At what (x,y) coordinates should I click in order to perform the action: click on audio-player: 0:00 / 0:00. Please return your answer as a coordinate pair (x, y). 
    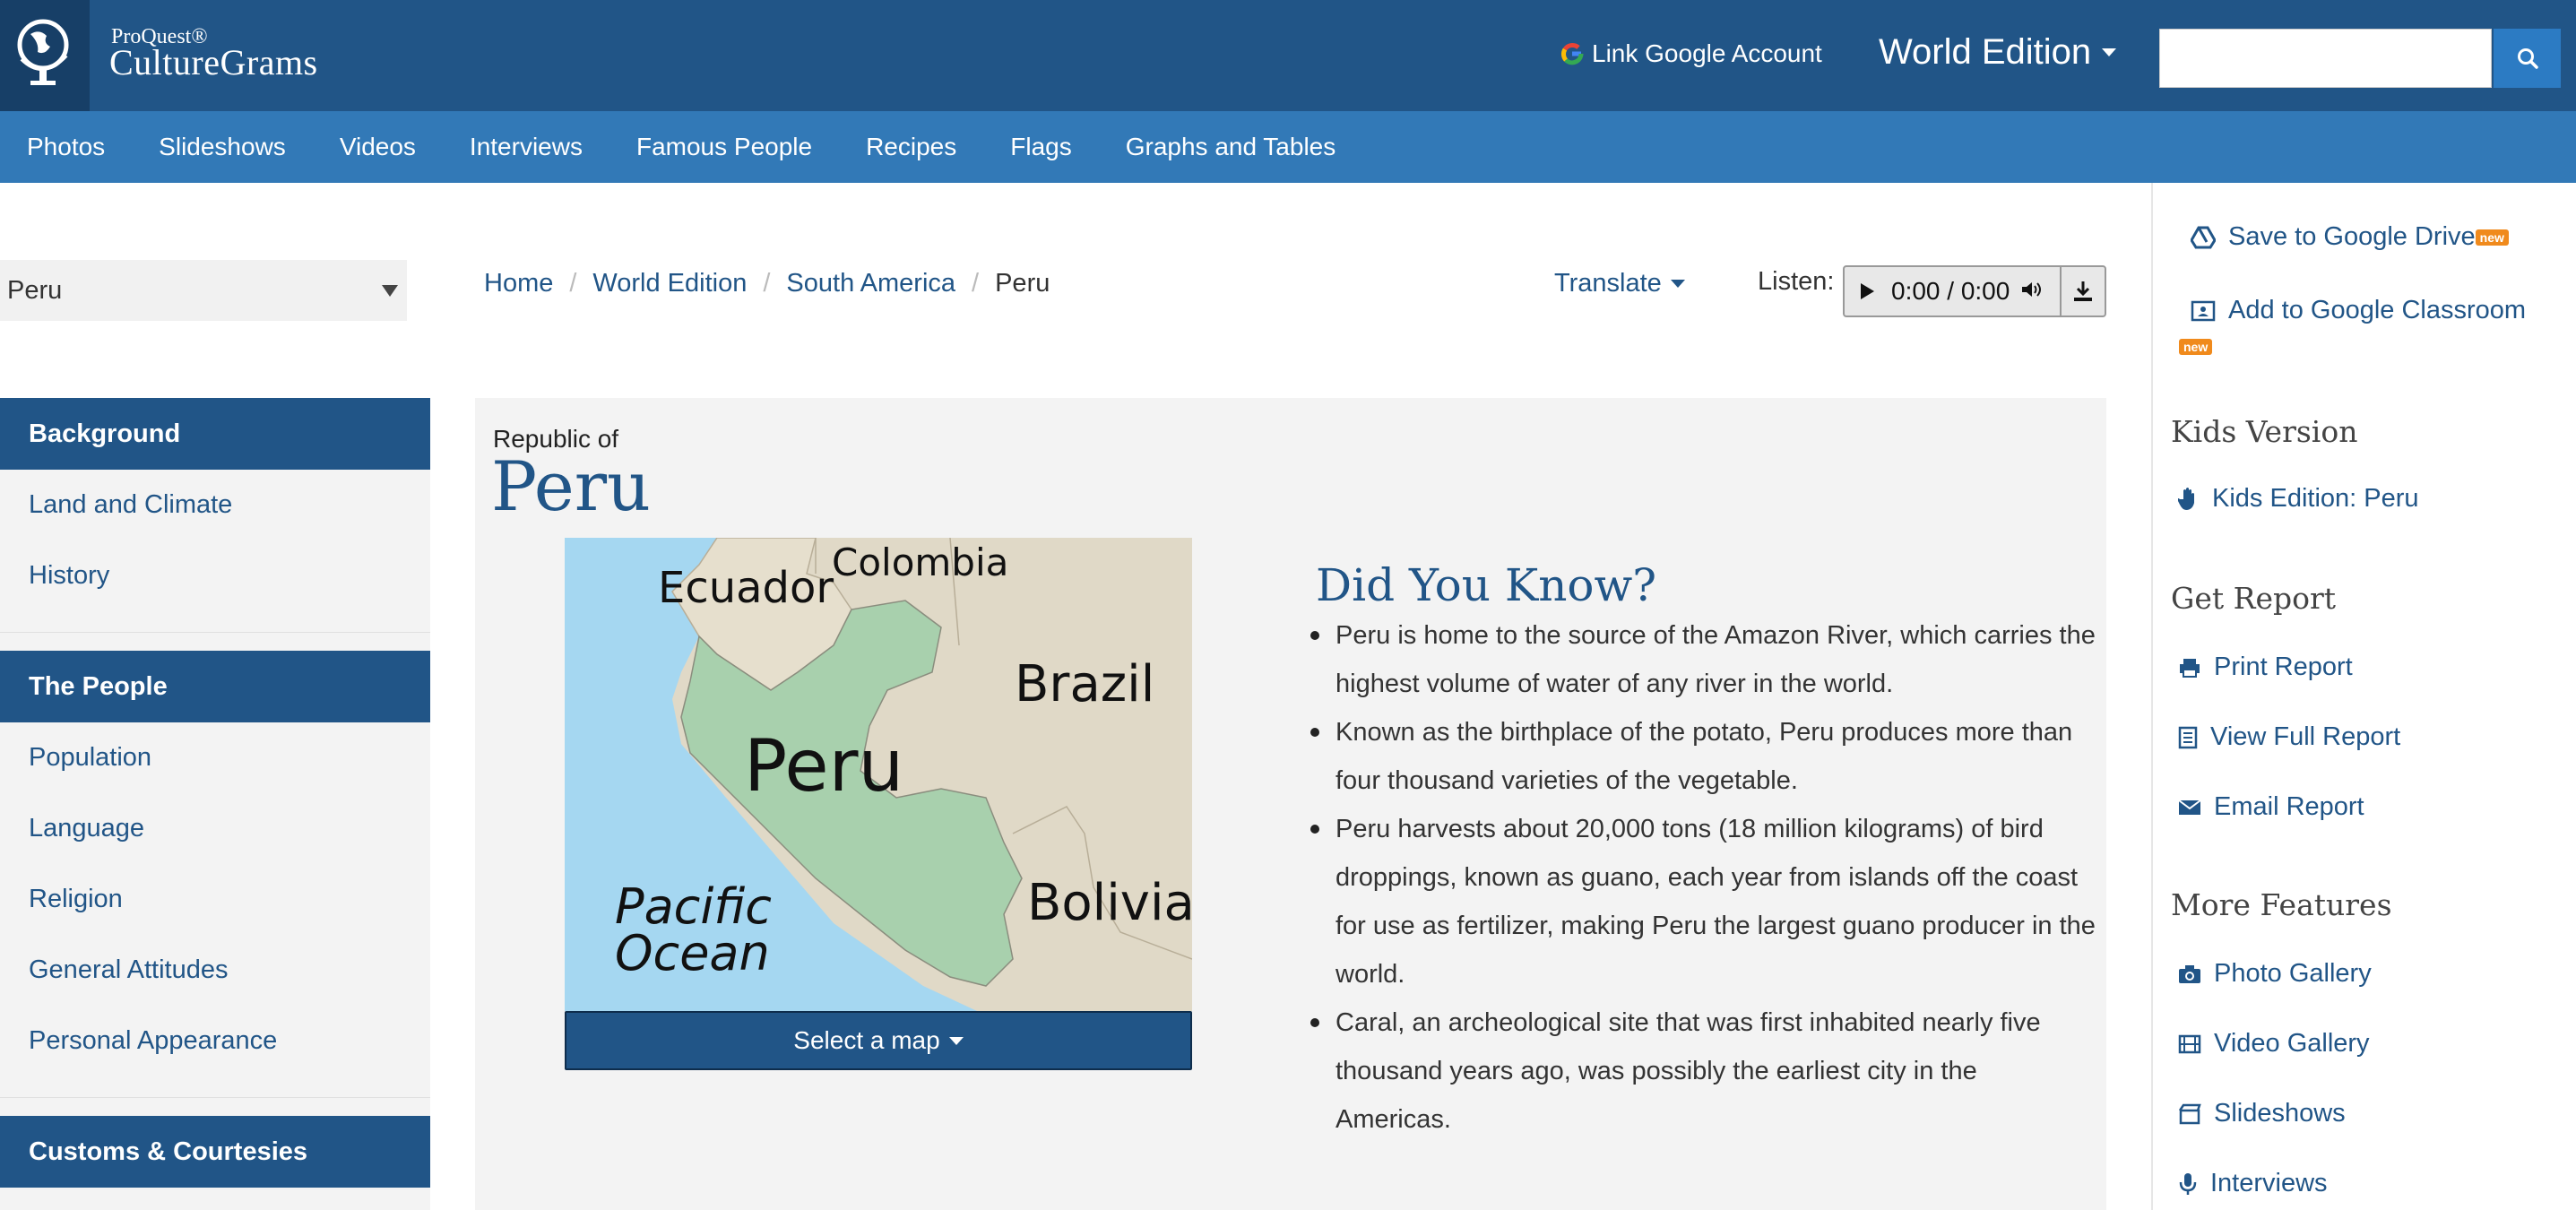
    Looking at the image, I should click on (1974, 291).